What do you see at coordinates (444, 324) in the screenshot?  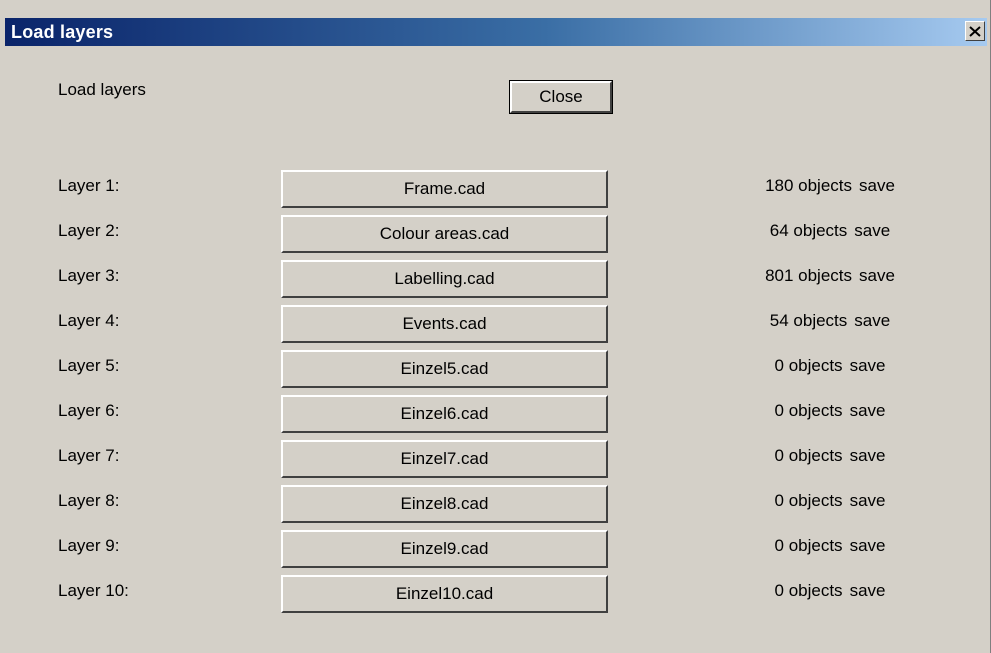 I see `layer-file-button: Events.cad` at bounding box center [444, 324].